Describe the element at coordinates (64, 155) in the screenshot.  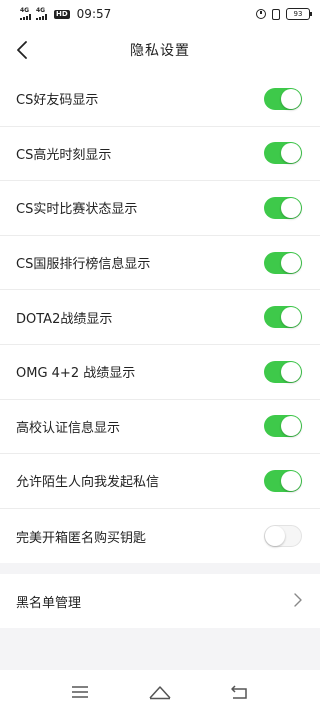
I see `setting-label: CS高光时刻显示` at that location.